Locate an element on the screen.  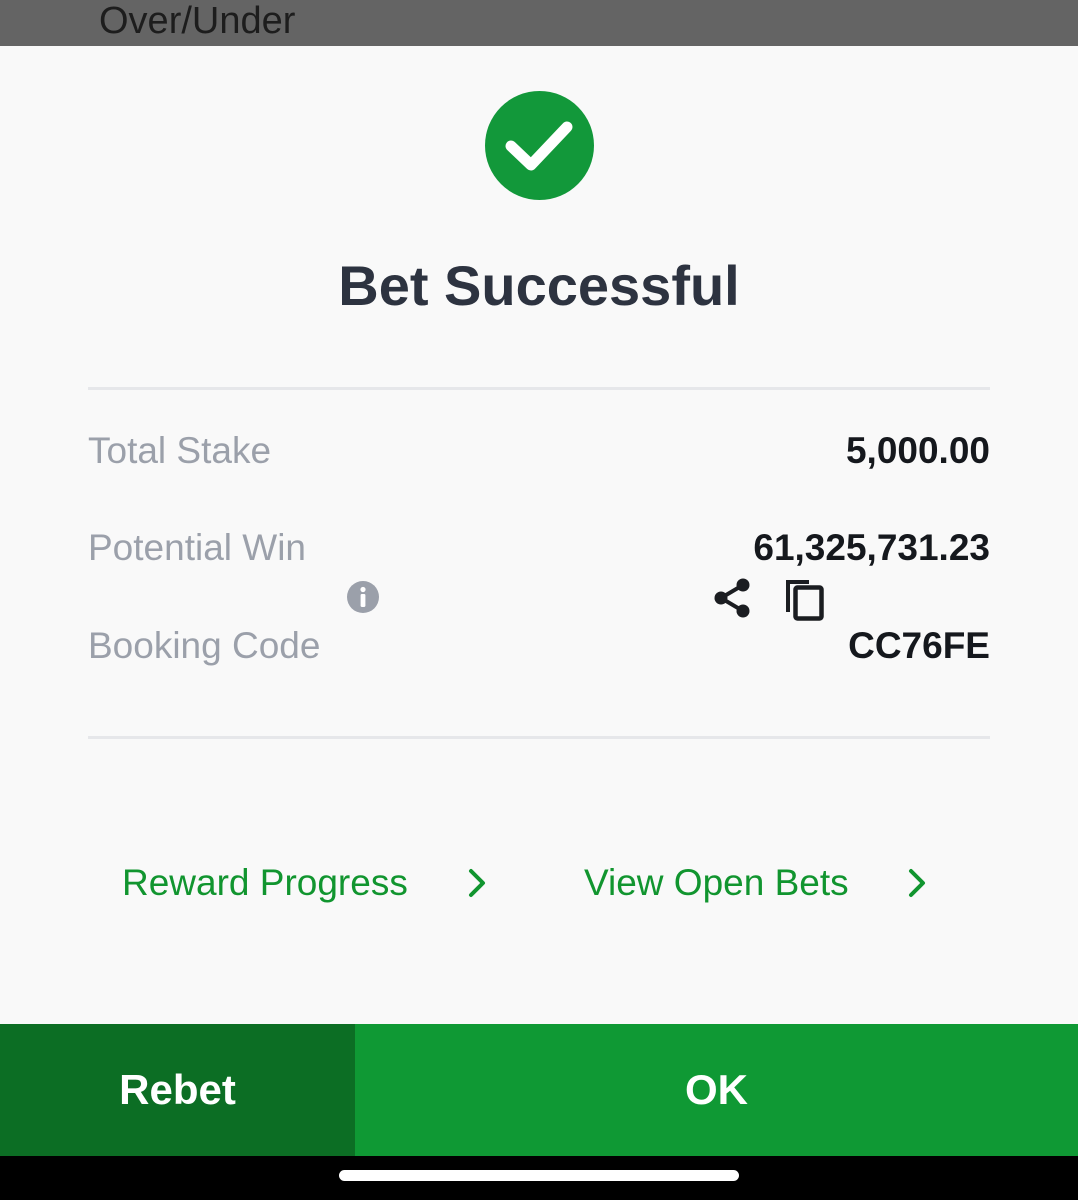
potential-win-label: Potential Win is located at coordinates (197, 547).